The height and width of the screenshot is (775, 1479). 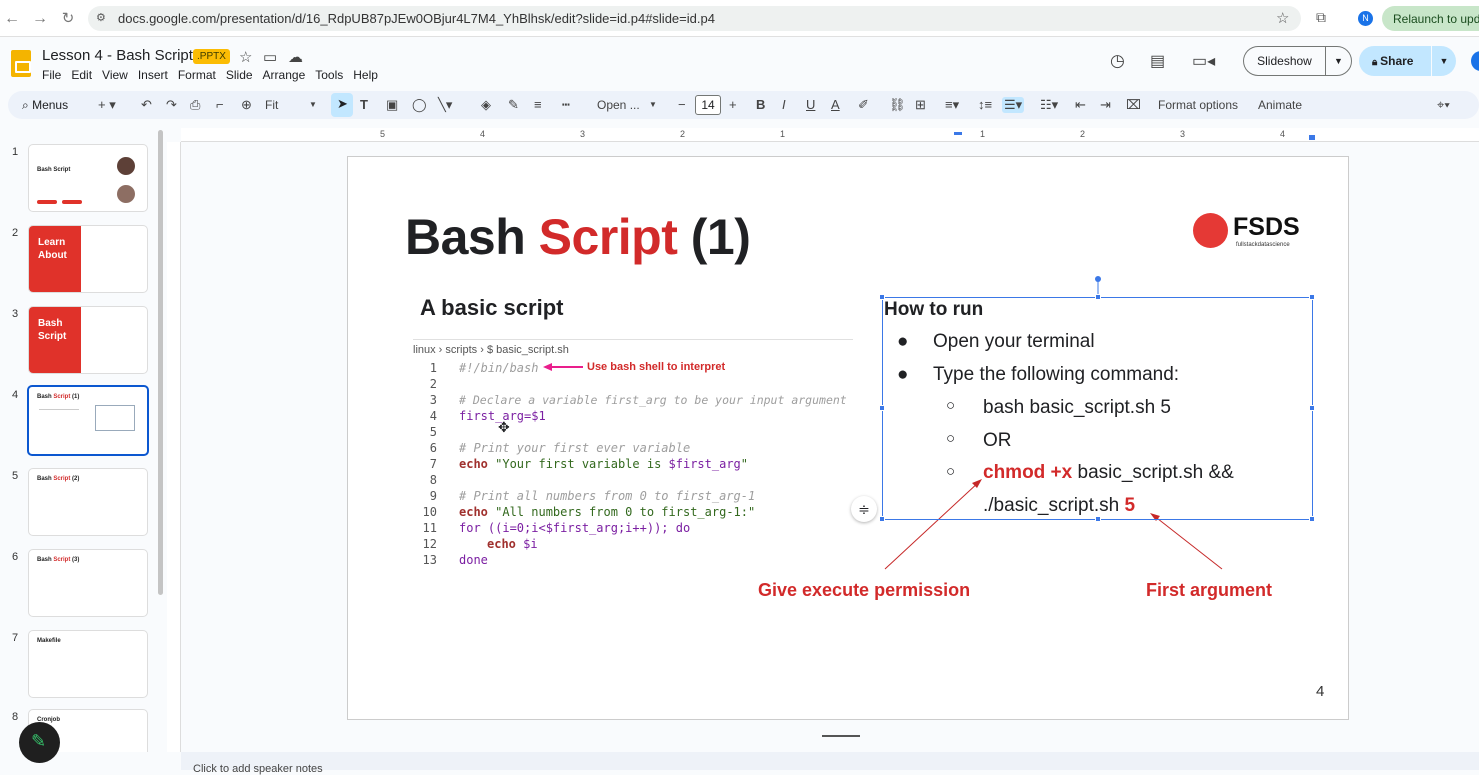 I want to click on how-to-run-heading: How to run, so click(x=934, y=309).